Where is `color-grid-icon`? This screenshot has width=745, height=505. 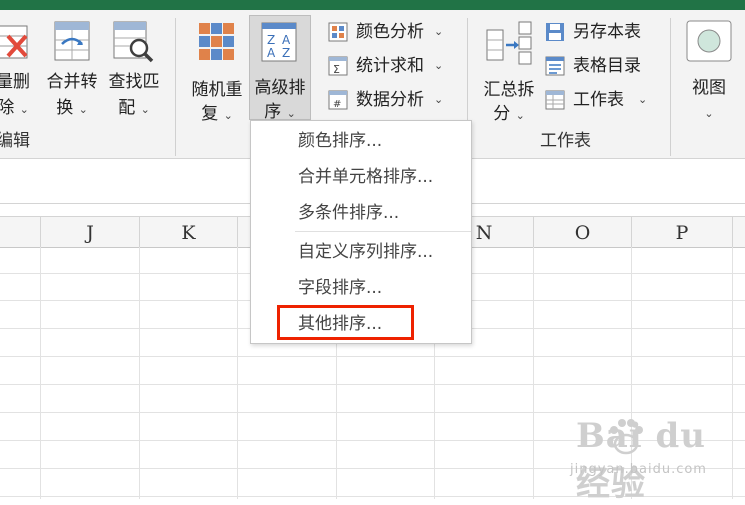 color-grid-icon is located at coordinates (216, 41).